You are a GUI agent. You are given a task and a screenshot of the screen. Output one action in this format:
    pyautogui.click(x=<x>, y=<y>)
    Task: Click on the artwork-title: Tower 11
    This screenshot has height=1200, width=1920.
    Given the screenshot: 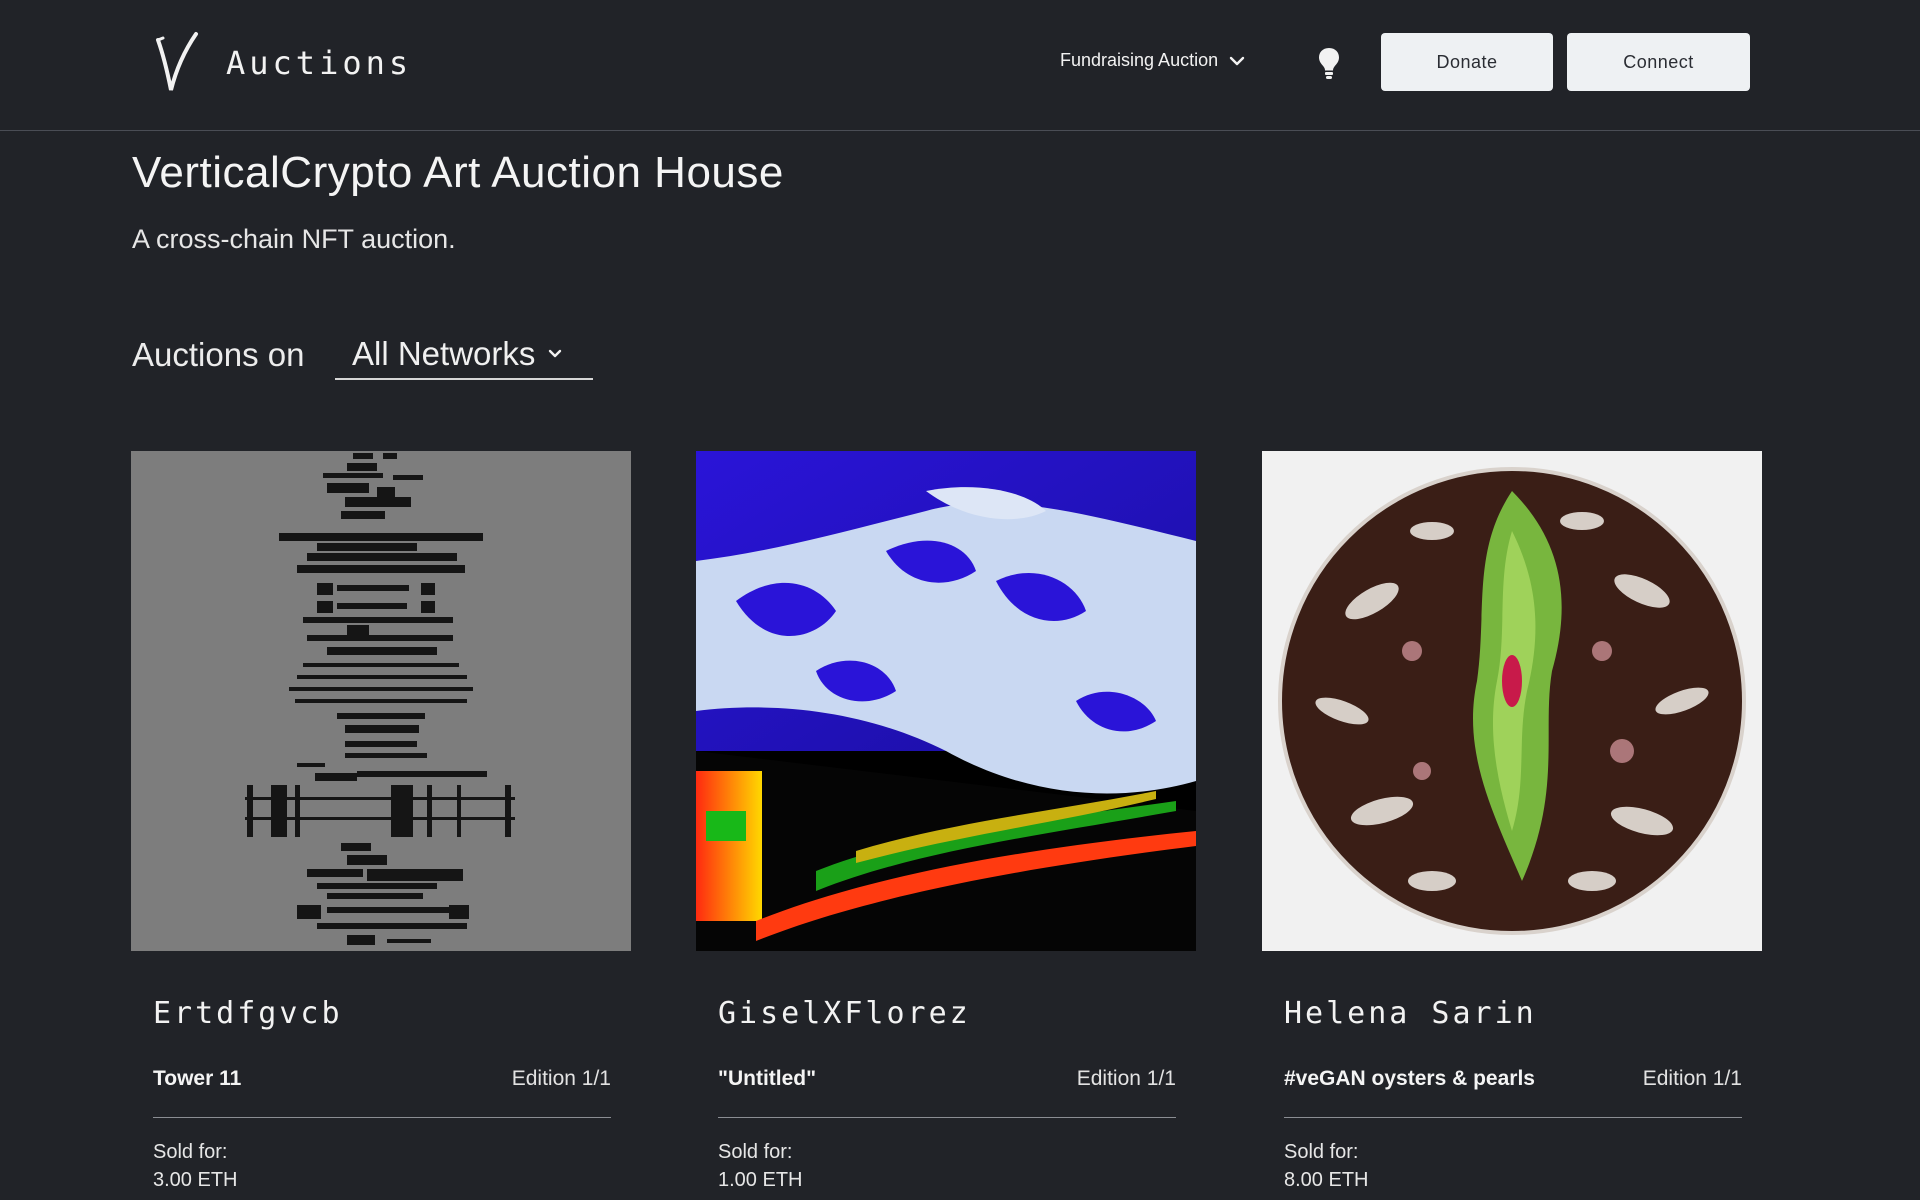 What is the action you would take?
    pyautogui.click(x=197, y=1079)
    